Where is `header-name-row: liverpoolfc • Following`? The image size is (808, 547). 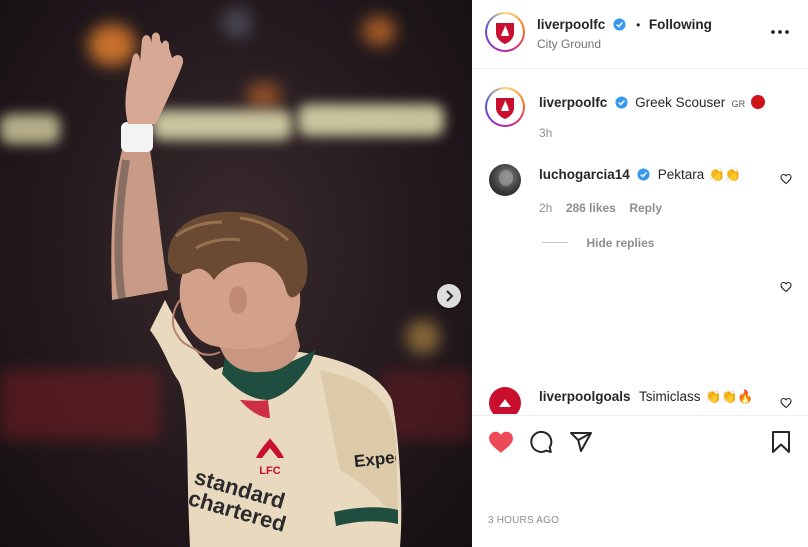 header-name-row: liverpoolfc • Following is located at coordinates (624, 26).